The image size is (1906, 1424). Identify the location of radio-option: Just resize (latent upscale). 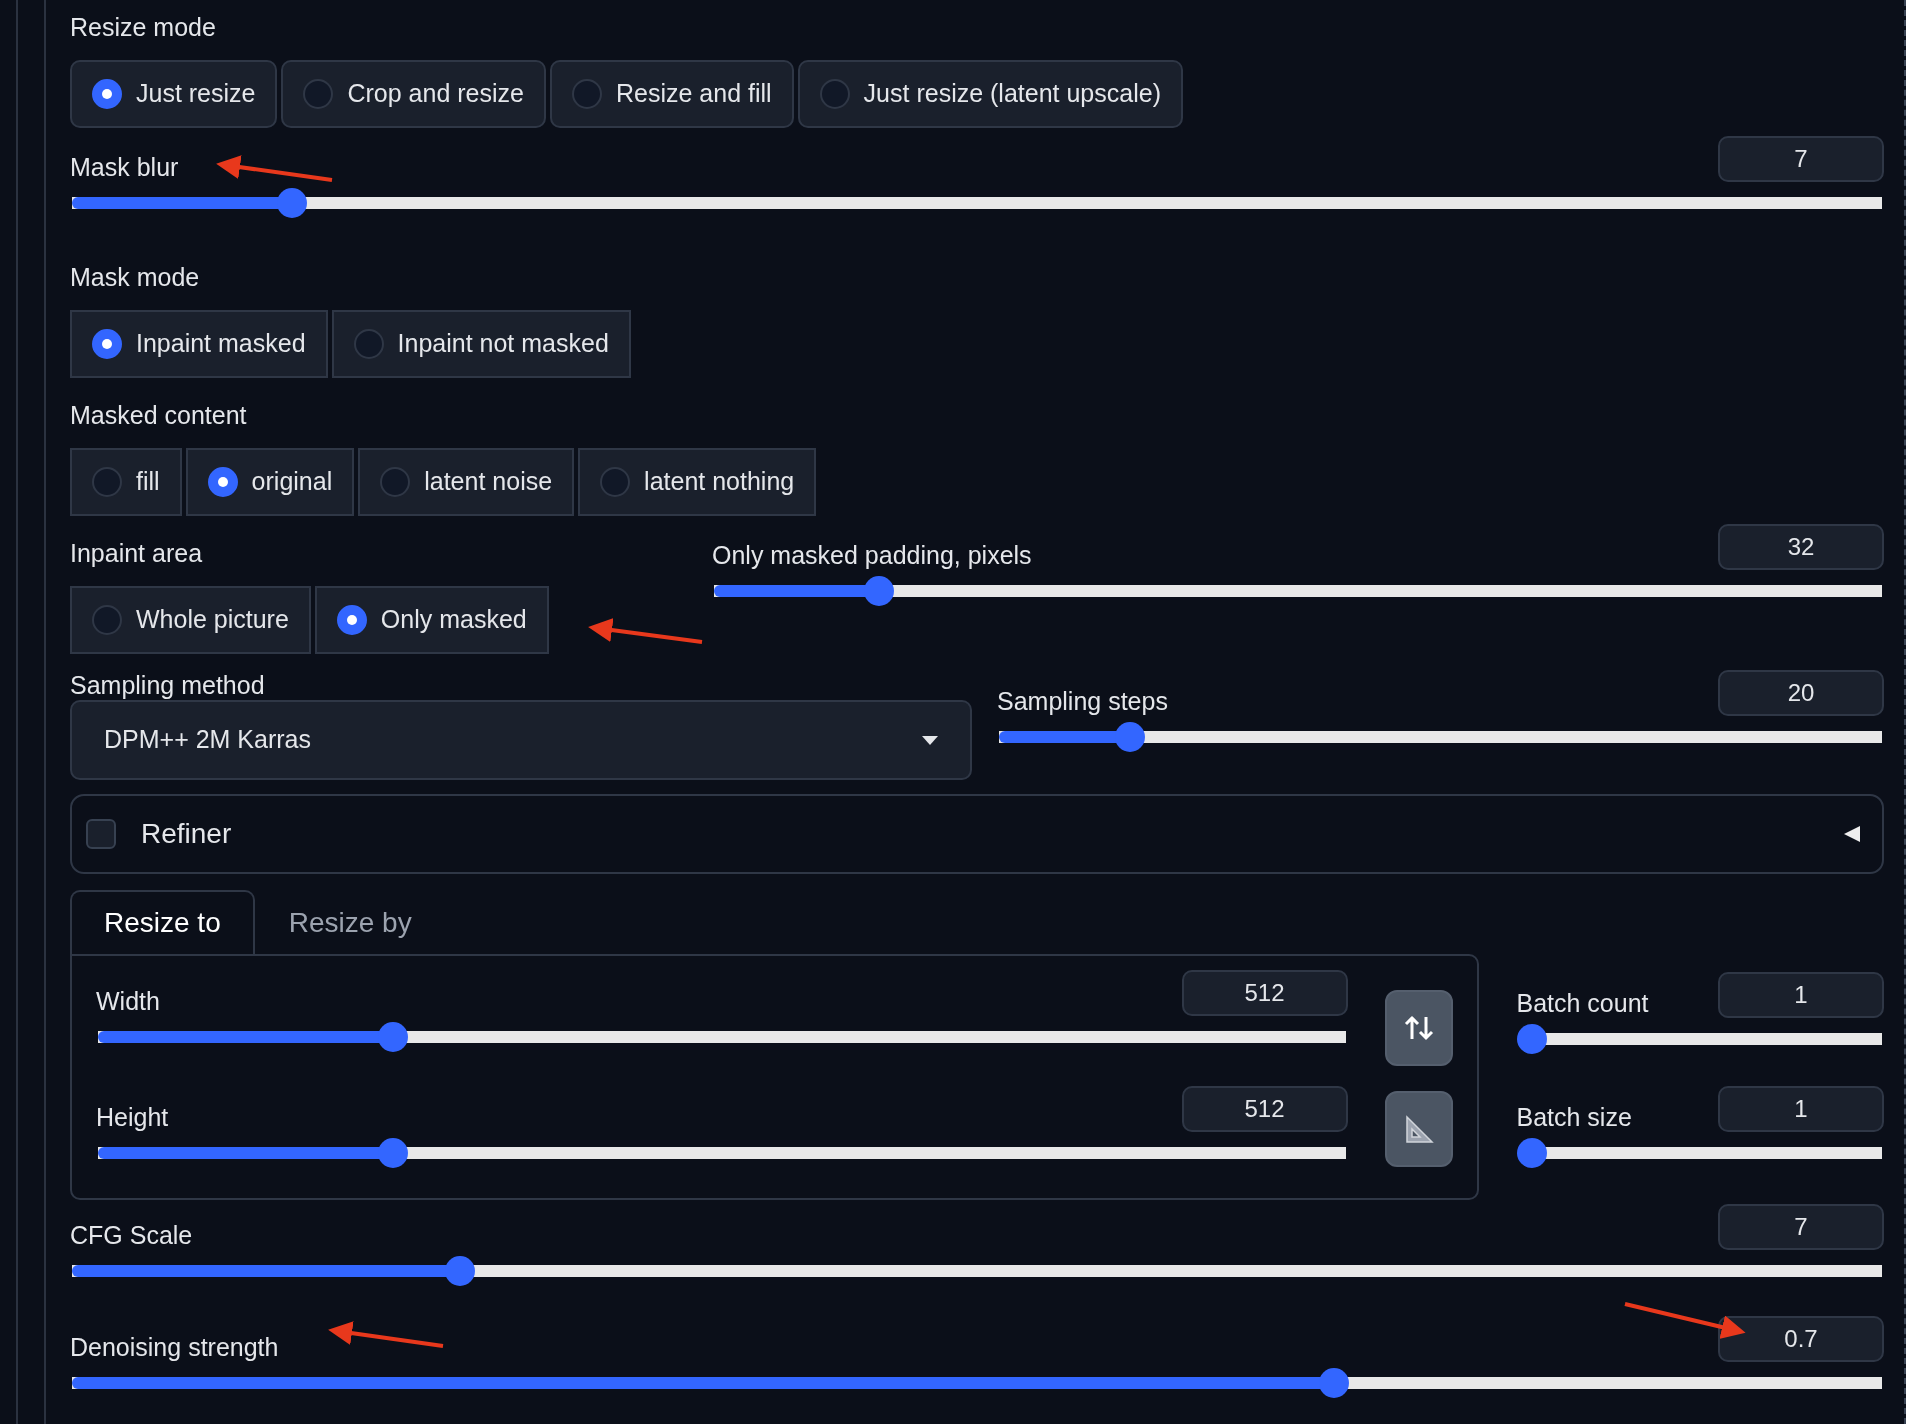
(990, 94).